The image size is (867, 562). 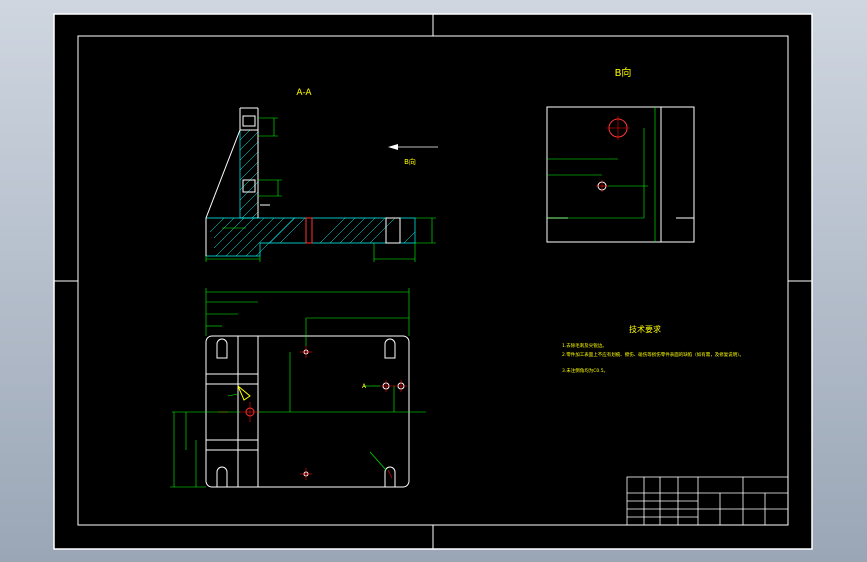 What do you see at coordinates (645, 329) in the screenshot?
I see `requirements-title: 技术要求` at bounding box center [645, 329].